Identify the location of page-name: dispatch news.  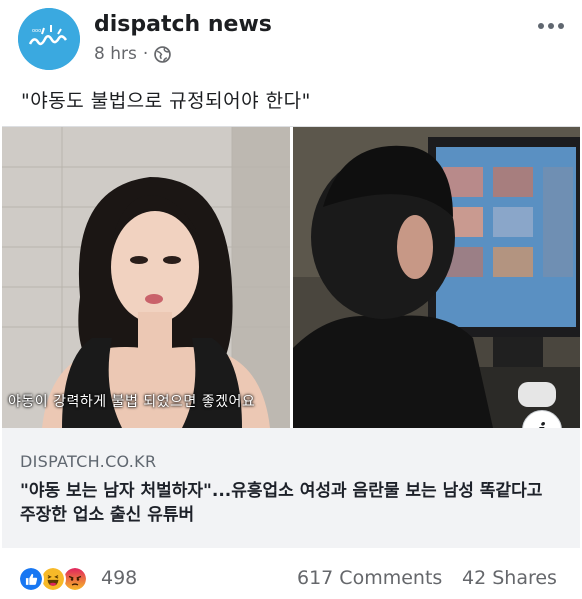
(183, 24).